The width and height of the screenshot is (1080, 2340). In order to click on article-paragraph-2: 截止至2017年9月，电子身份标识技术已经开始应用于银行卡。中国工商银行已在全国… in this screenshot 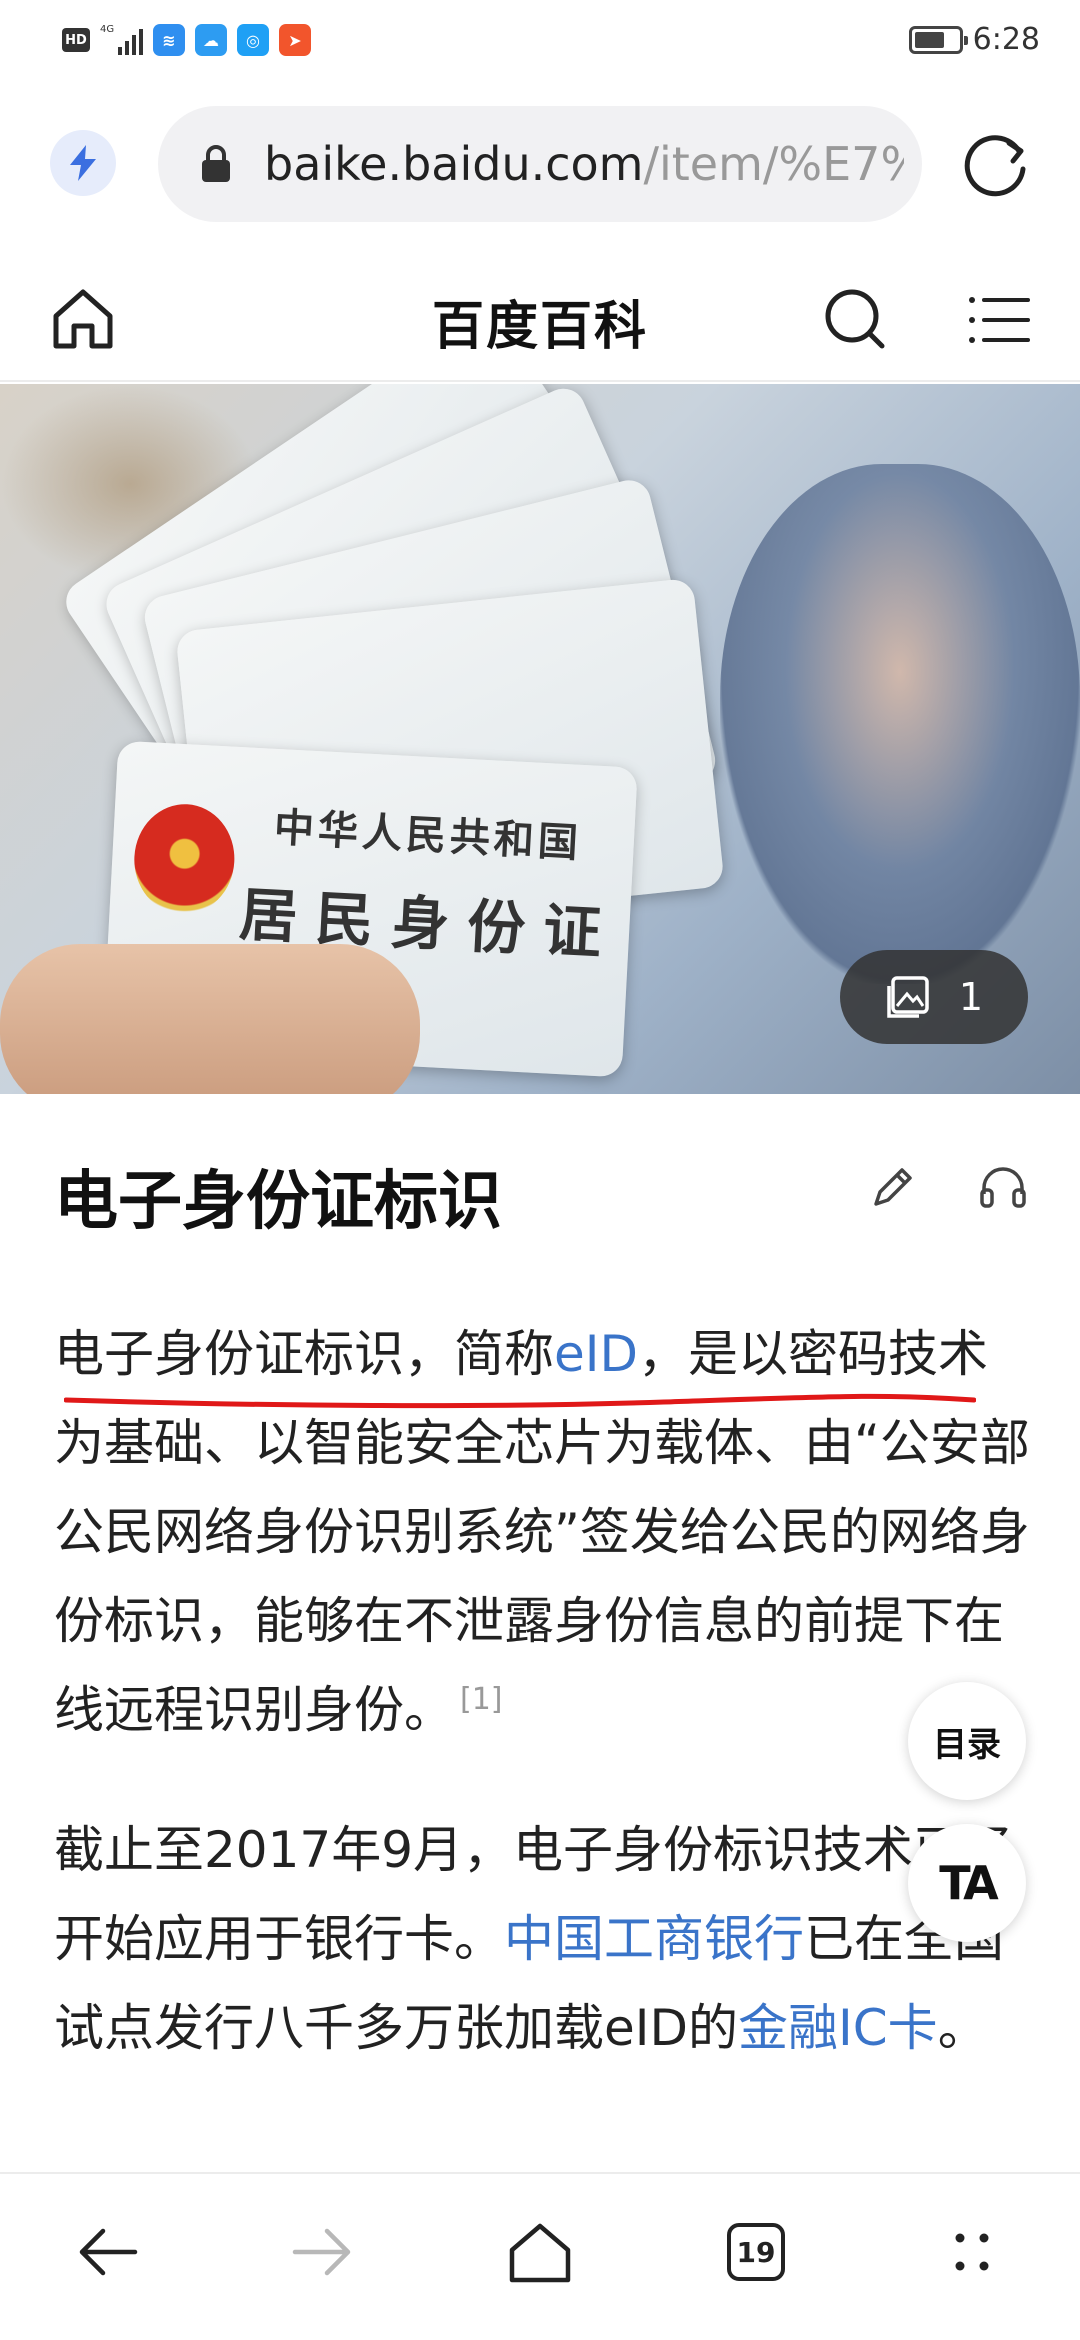, I will do `click(544, 1939)`.